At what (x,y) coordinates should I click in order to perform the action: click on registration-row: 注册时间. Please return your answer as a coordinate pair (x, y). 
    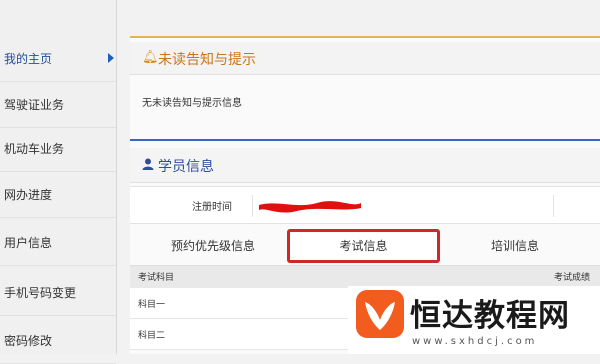
    Looking at the image, I should click on (365, 205).